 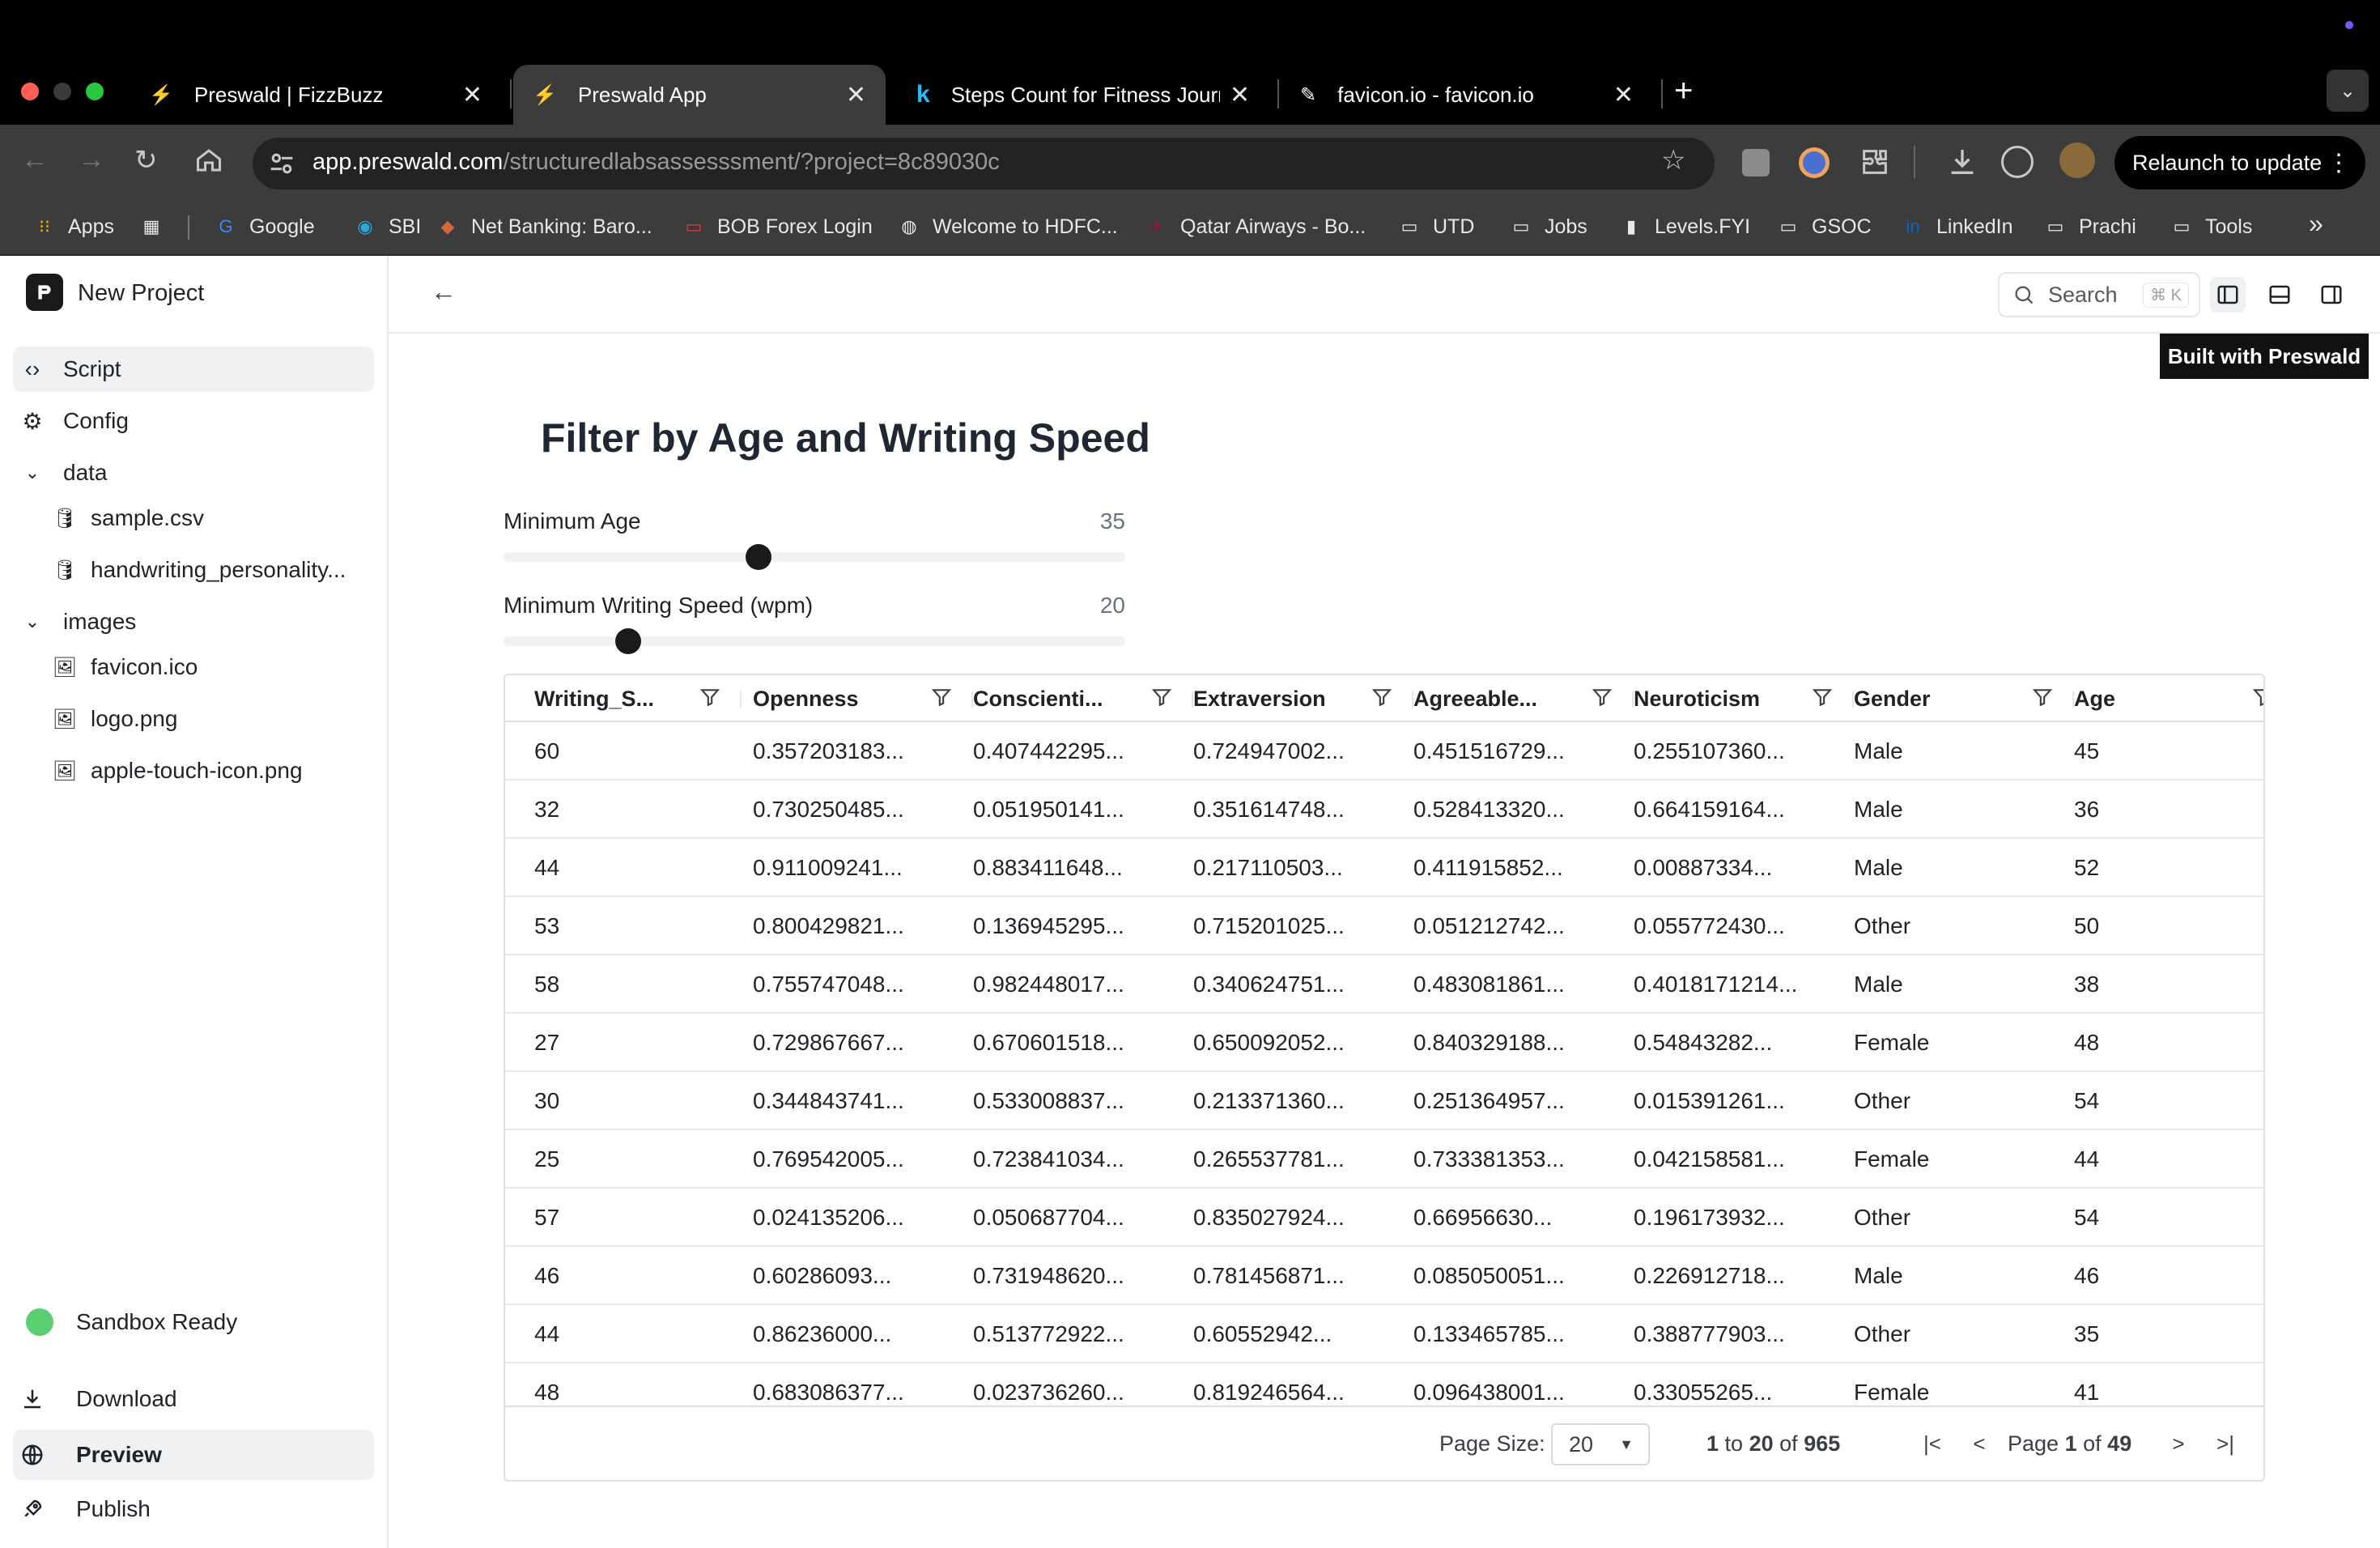 I want to click on bookmark-bob-forex-login: ▭ BOB Forex Login, so click(x=777, y=227).